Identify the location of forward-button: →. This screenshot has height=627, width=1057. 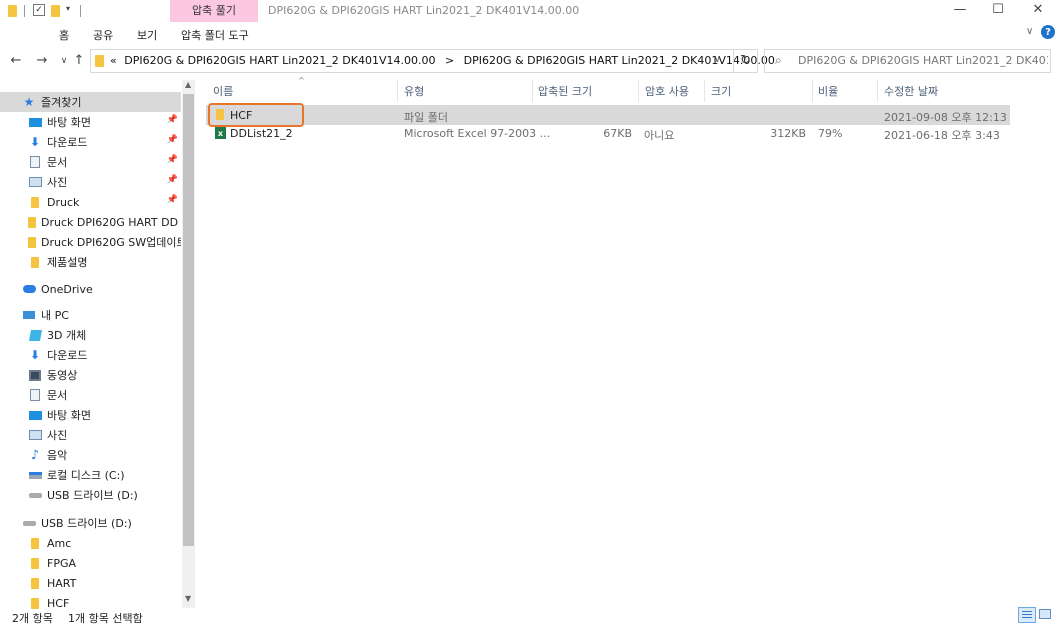
(42, 61).